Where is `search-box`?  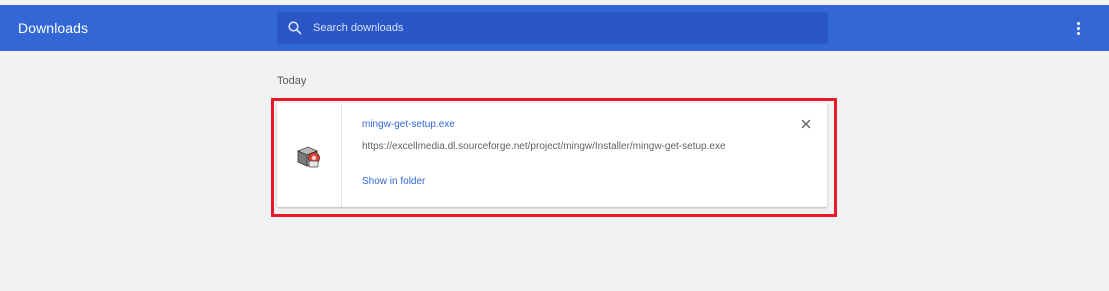 search-box is located at coordinates (552, 28).